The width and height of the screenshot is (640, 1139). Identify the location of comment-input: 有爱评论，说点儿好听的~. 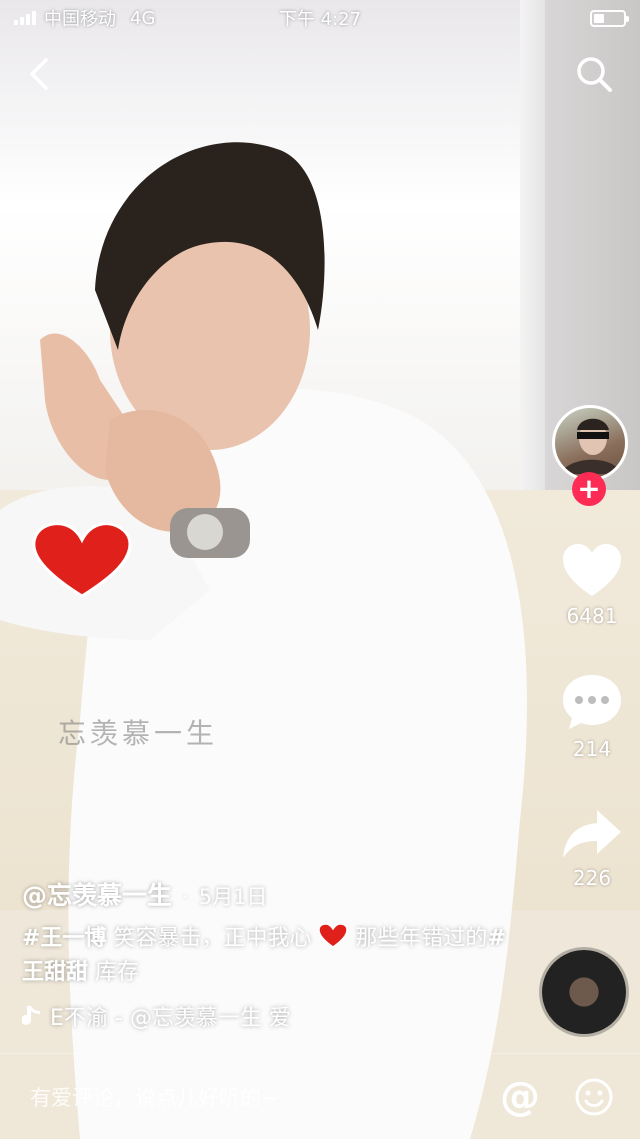
(265, 1097).